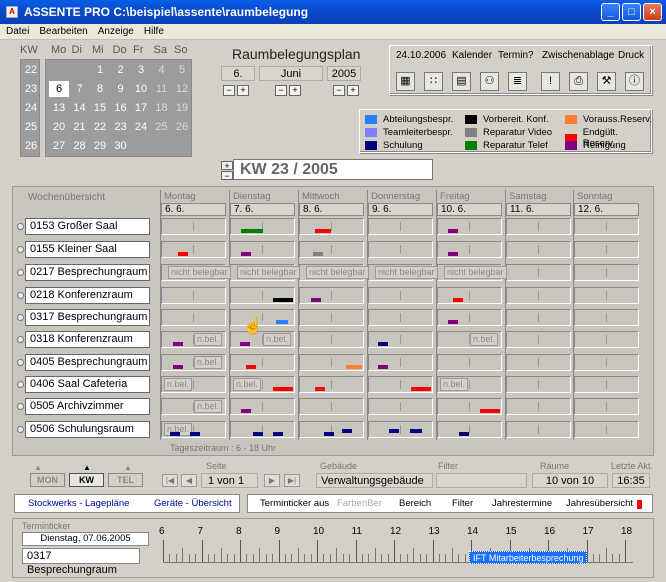 Image resolution: width=666 pixels, height=582 pixels. What do you see at coordinates (87, 429) in the screenshot?
I see `room-label: 0506 Schulungsraum` at bounding box center [87, 429].